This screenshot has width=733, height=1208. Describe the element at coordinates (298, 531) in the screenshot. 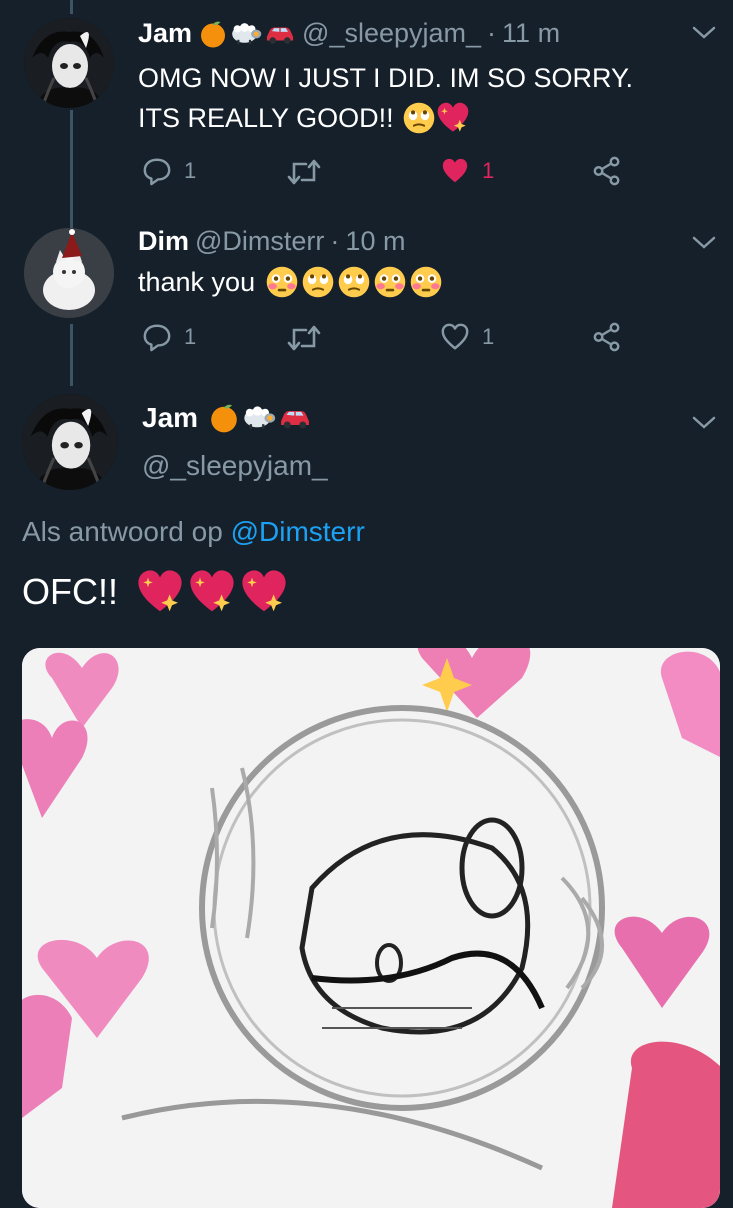

I see `reply-mention-link: @Dimsterr` at that location.